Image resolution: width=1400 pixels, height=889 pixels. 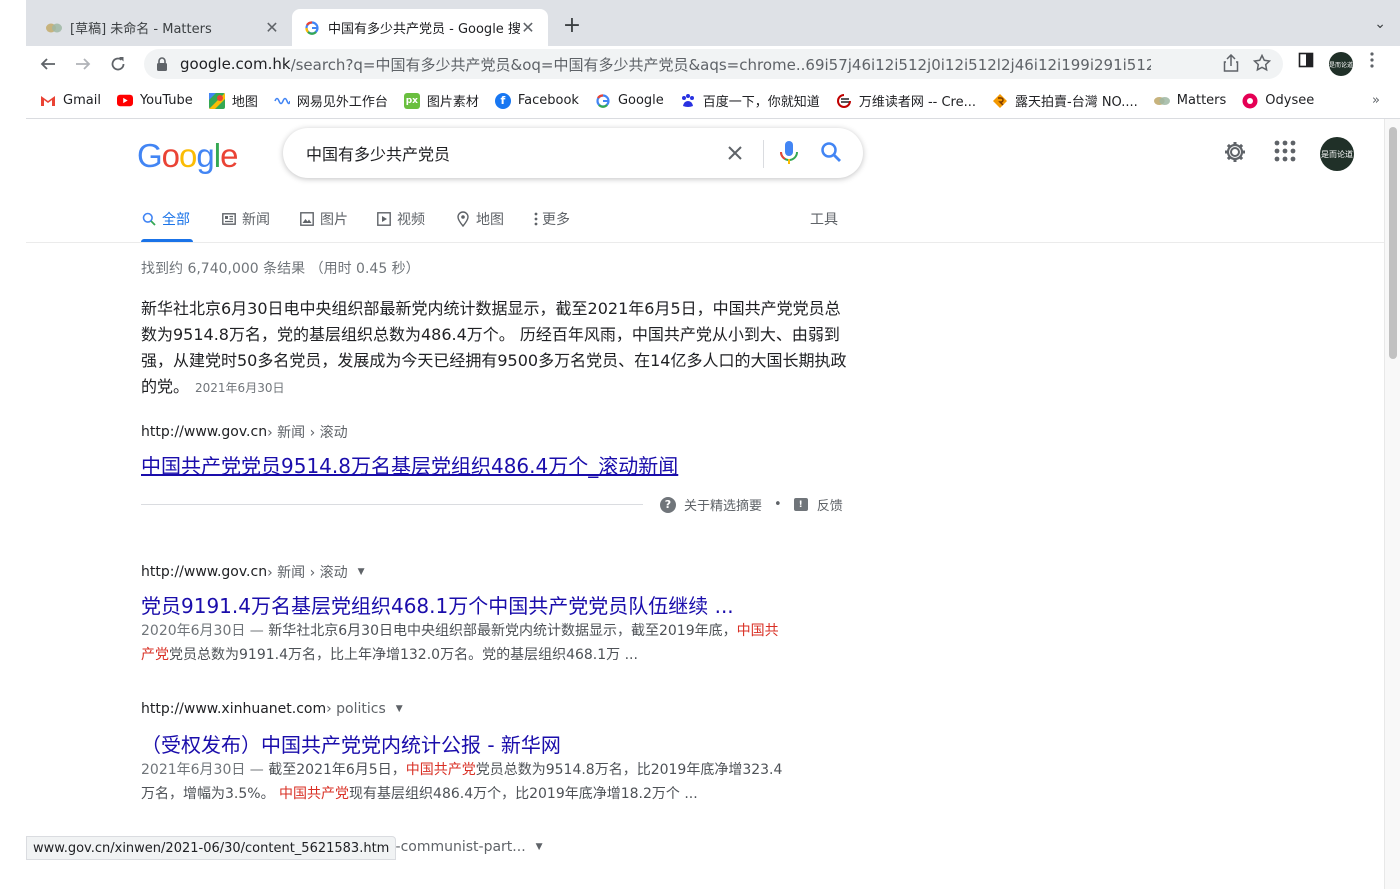 What do you see at coordinates (1285, 151) in the screenshot?
I see `apps-grid-icon` at bounding box center [1285, 151].